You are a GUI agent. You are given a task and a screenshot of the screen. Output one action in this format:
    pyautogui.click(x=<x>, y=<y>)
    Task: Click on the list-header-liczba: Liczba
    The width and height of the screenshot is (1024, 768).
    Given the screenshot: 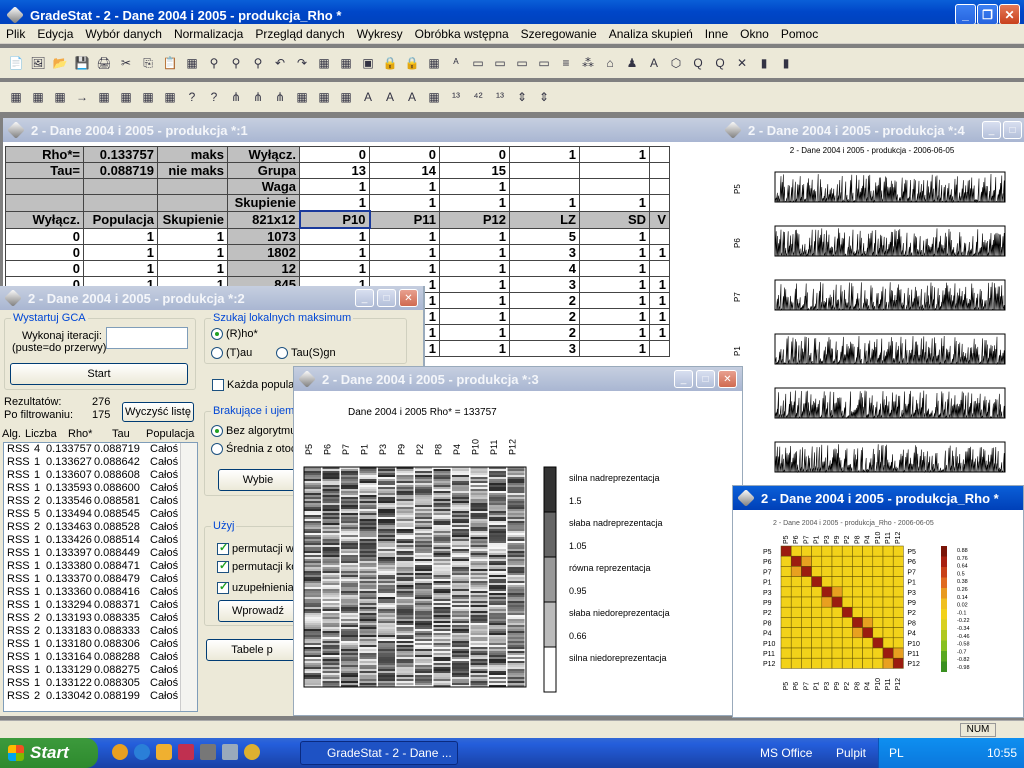 What is the action you would take?
    pyautogui.click(x=41, y=434)
    